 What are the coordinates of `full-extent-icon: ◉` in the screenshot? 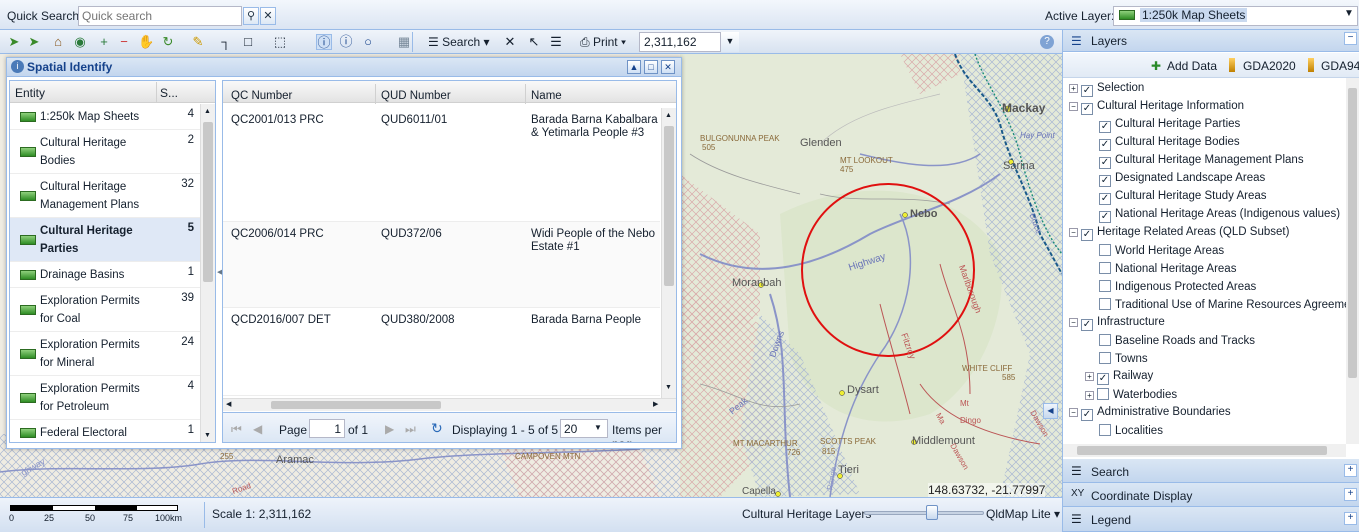 It's located at (80, 42).